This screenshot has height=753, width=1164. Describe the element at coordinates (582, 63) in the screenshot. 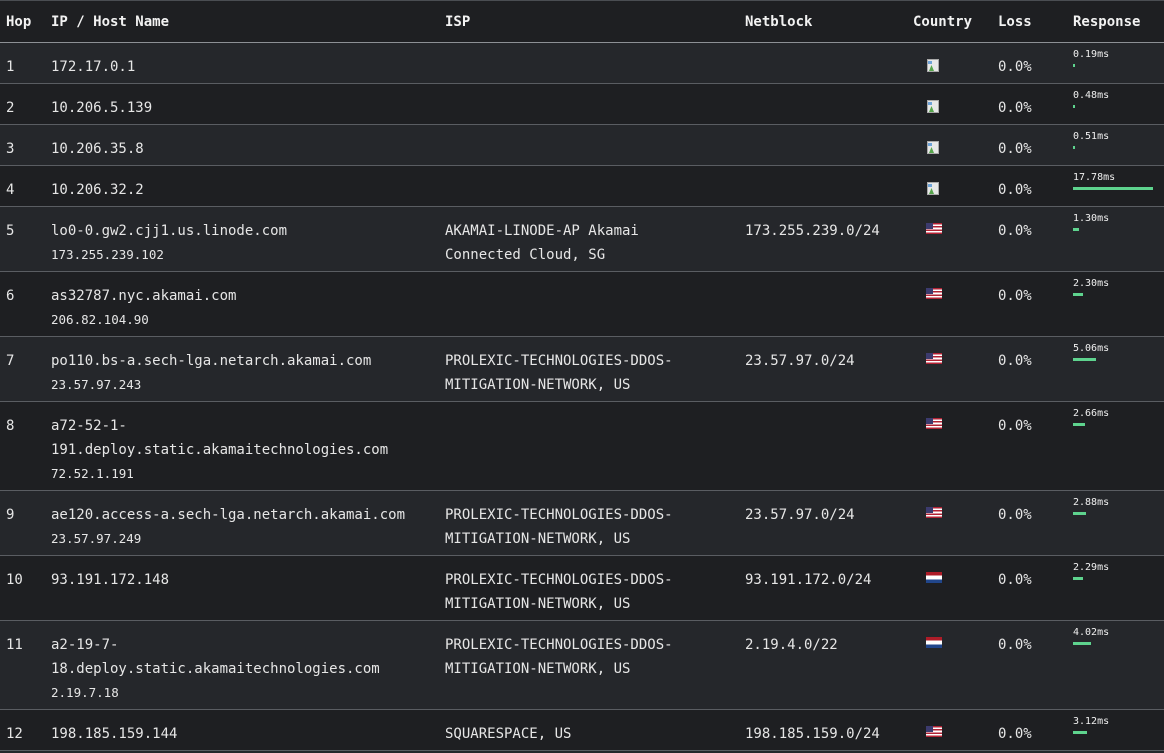

I see `table-row: 1 172.17.0.1 0.0% 0.19ms` at that location.